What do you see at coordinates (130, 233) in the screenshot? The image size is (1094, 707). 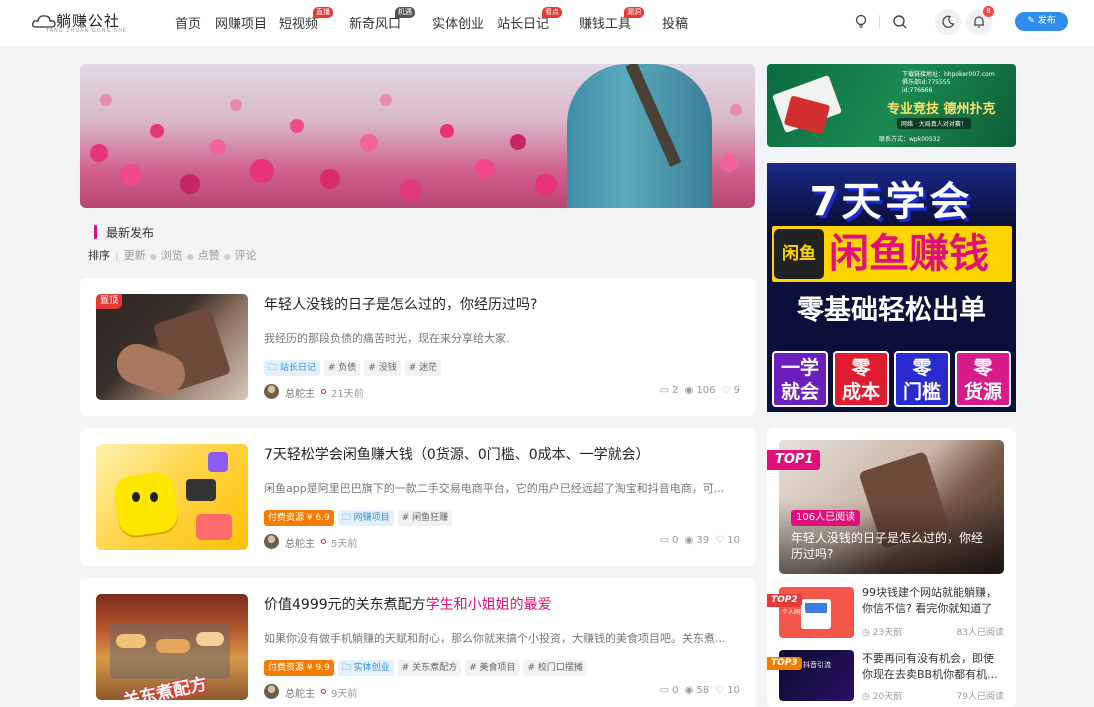 I see `section-title: 最新发布` at bounding box center [130, 233].